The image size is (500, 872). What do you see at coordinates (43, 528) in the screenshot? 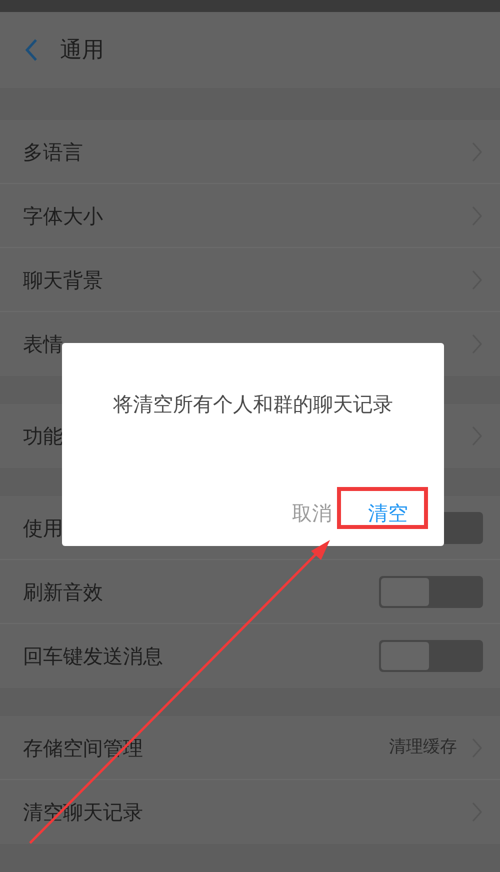
I see `row-label: 使用` at bounding box center [43, 528].